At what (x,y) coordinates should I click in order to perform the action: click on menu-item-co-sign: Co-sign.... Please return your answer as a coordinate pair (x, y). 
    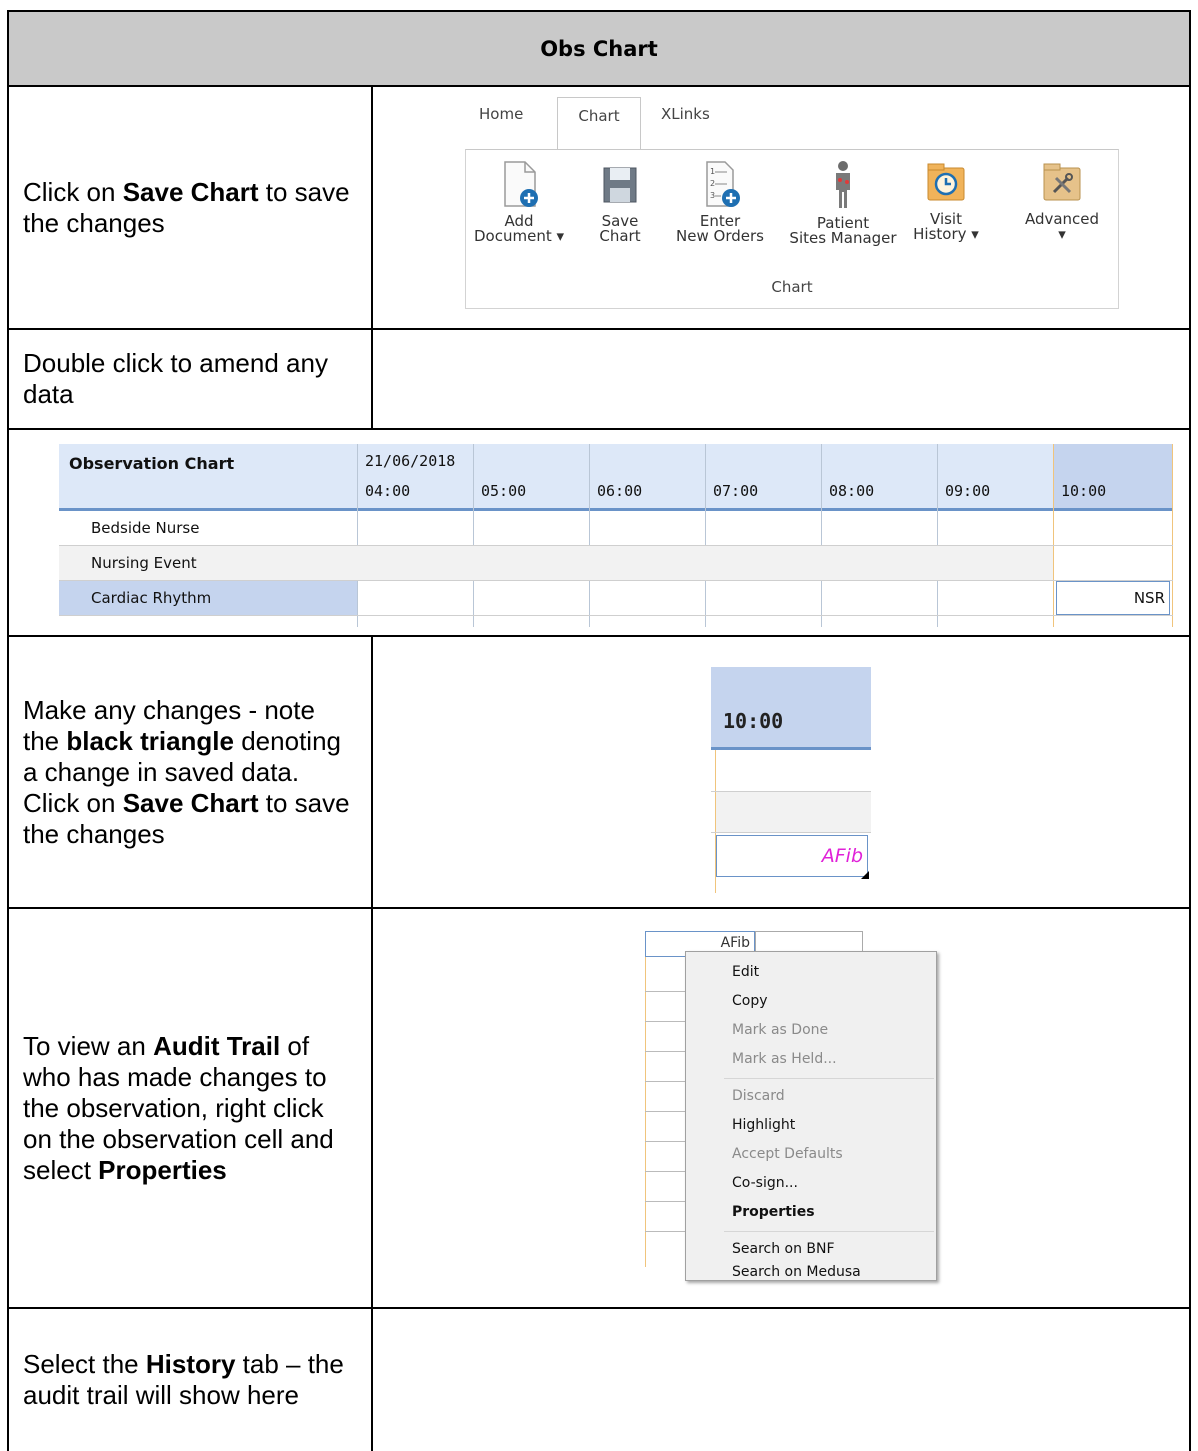
    Looking at the image, I should click on (765, 1183).